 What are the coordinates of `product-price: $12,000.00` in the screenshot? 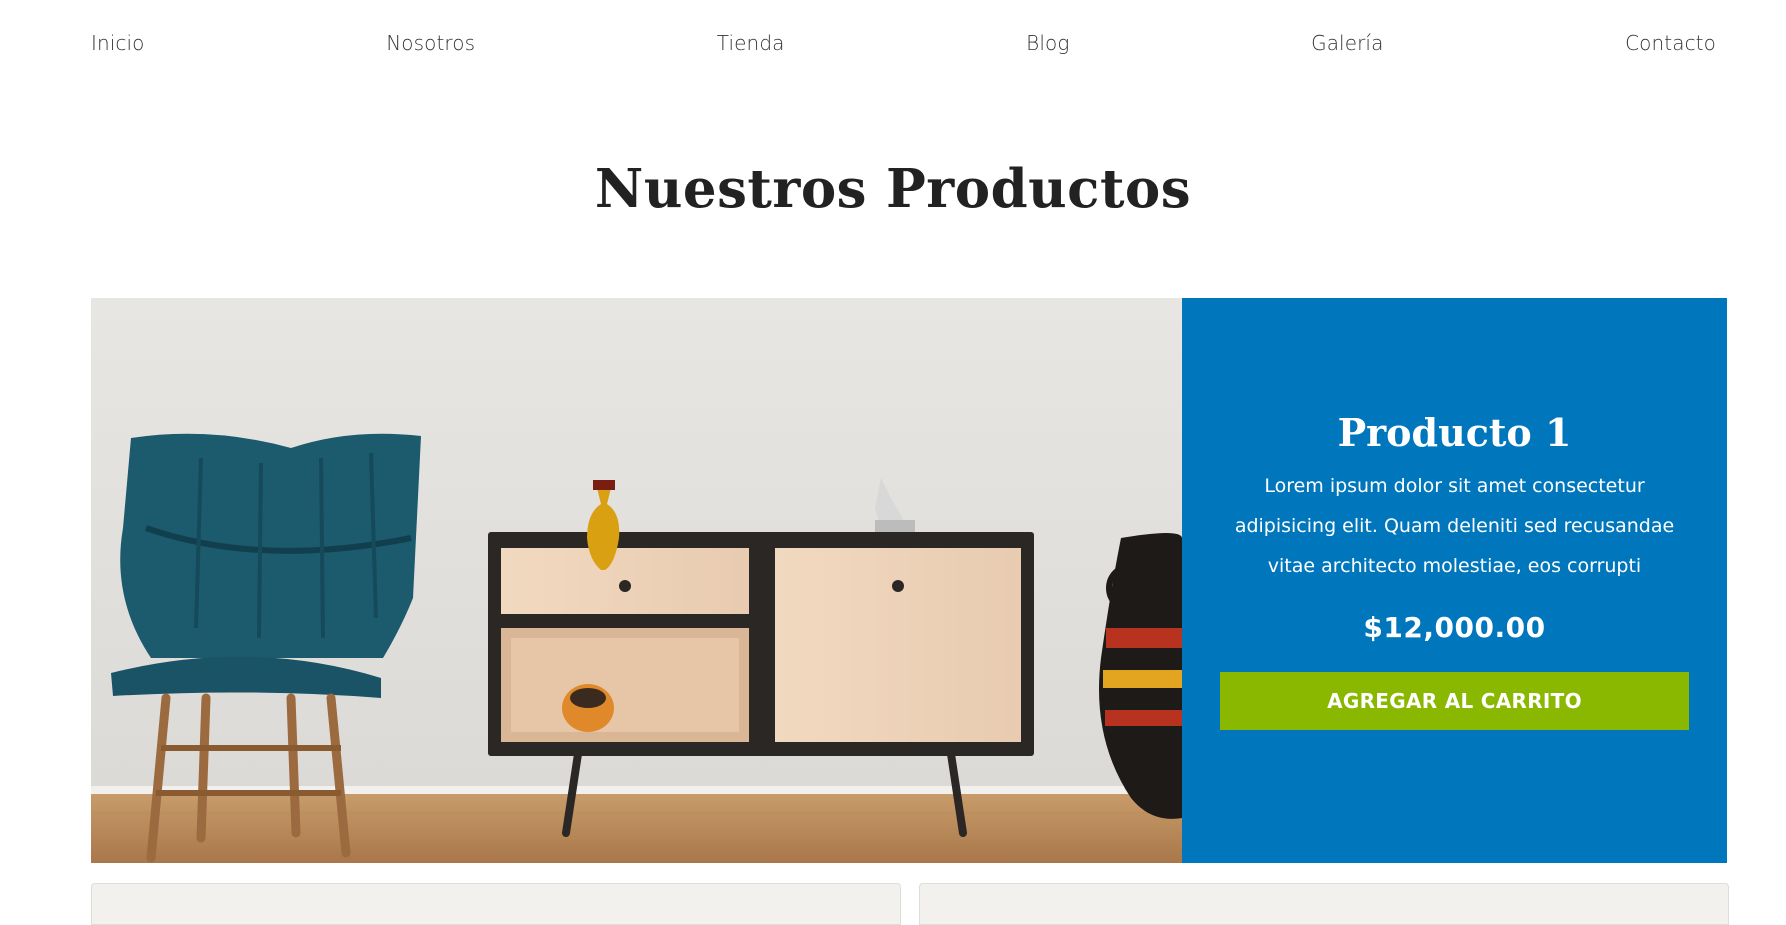 It's located at (1454, 627).